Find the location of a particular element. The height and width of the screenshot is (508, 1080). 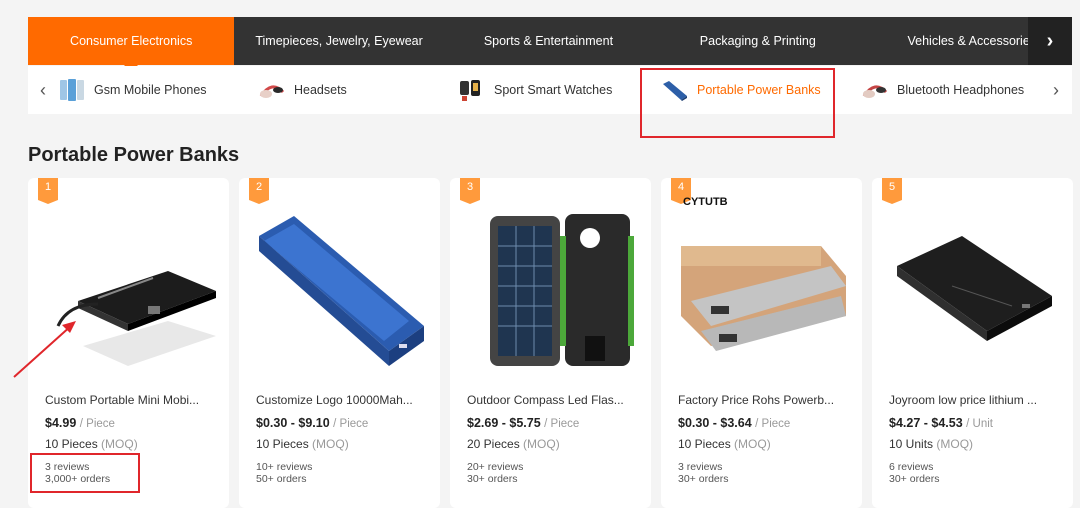

product-stats: 10+ reviews 50+ orders is located at coordinates (284, 473).